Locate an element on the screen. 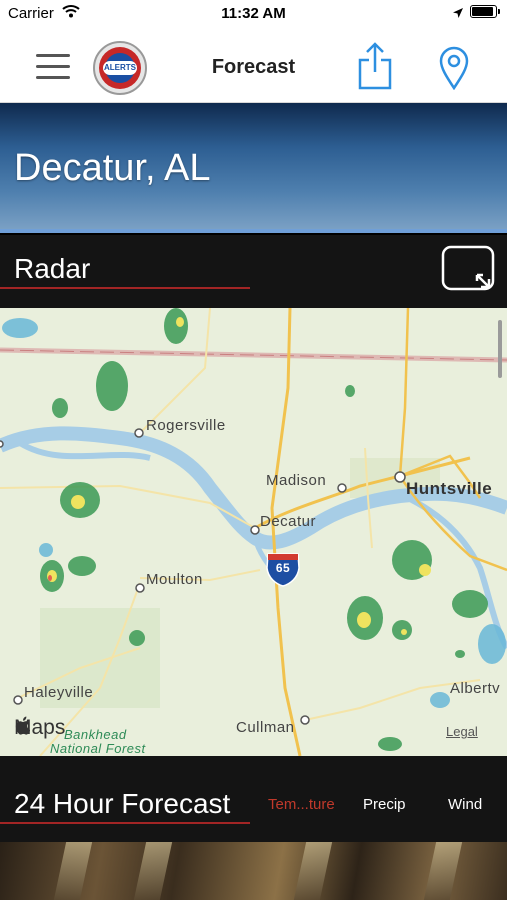  map-scroll-indicator is located at coordinates (500, 349).